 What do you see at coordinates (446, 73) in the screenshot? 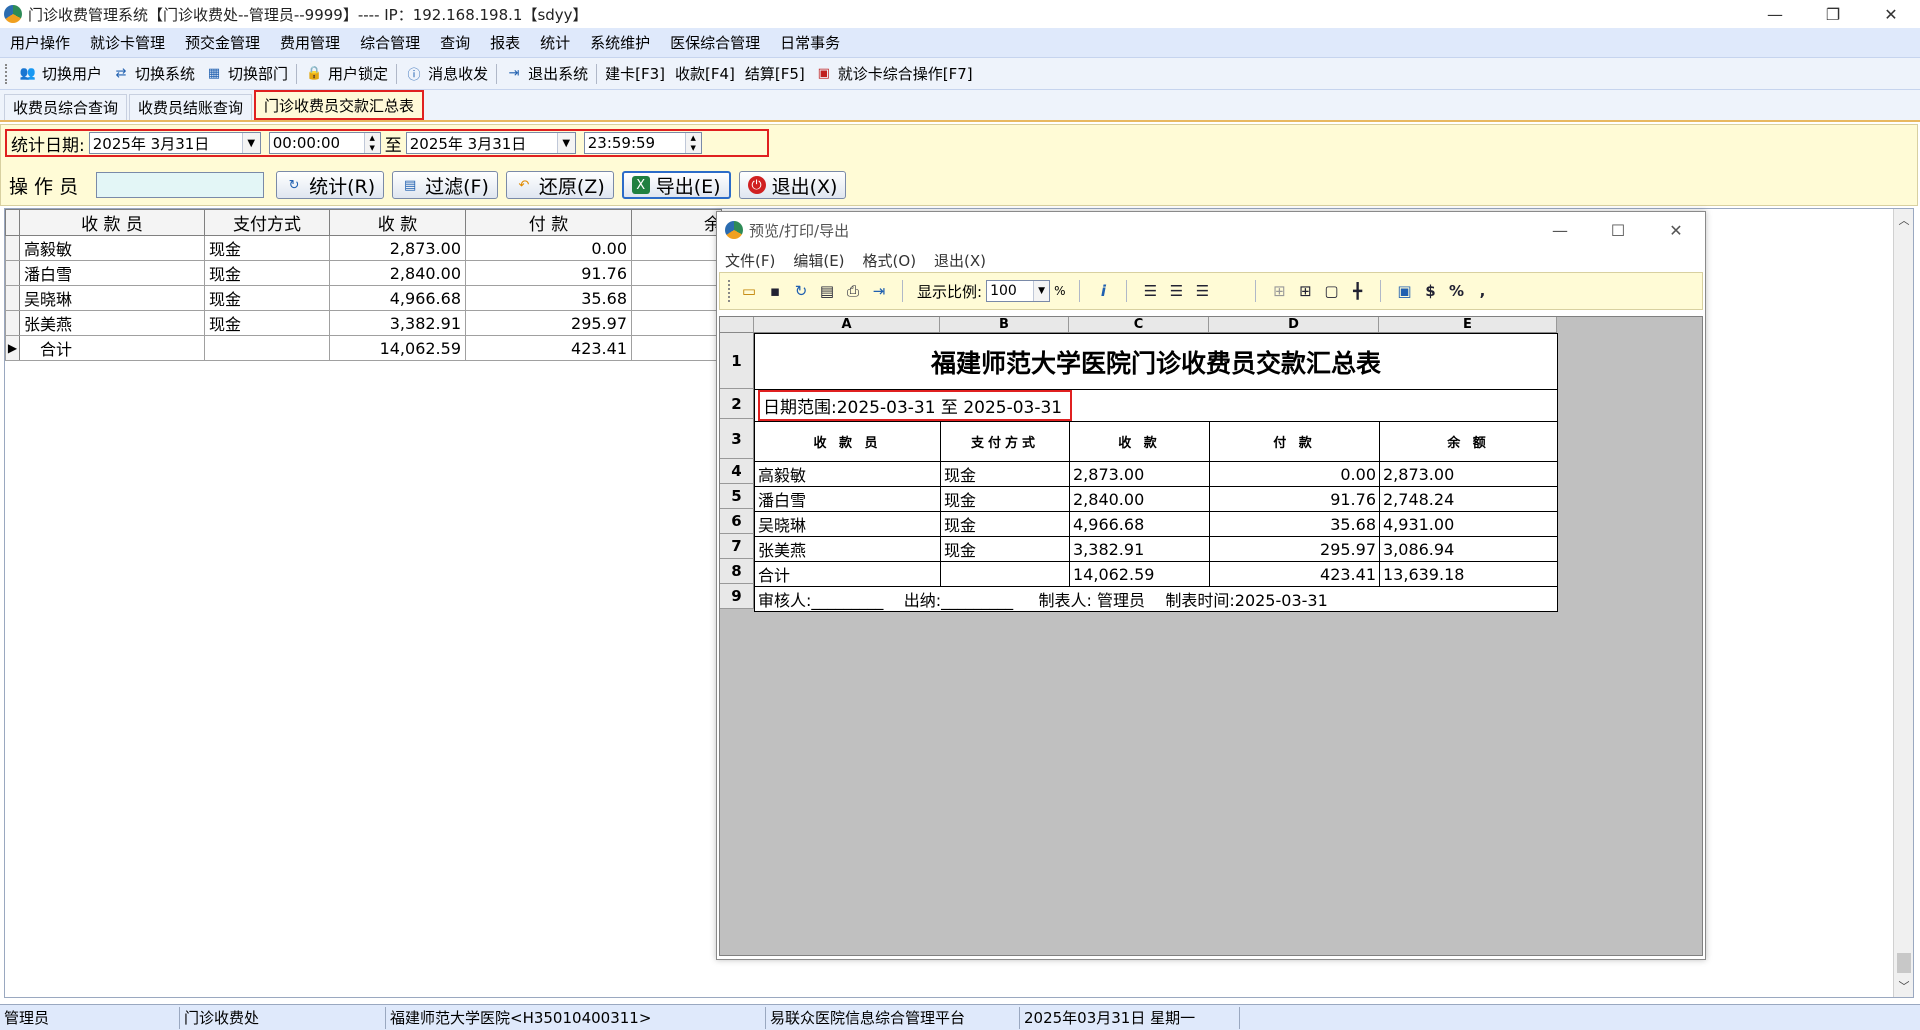
I see `message-button: ⓘ 消息收发` at bounding box center [446, 73].